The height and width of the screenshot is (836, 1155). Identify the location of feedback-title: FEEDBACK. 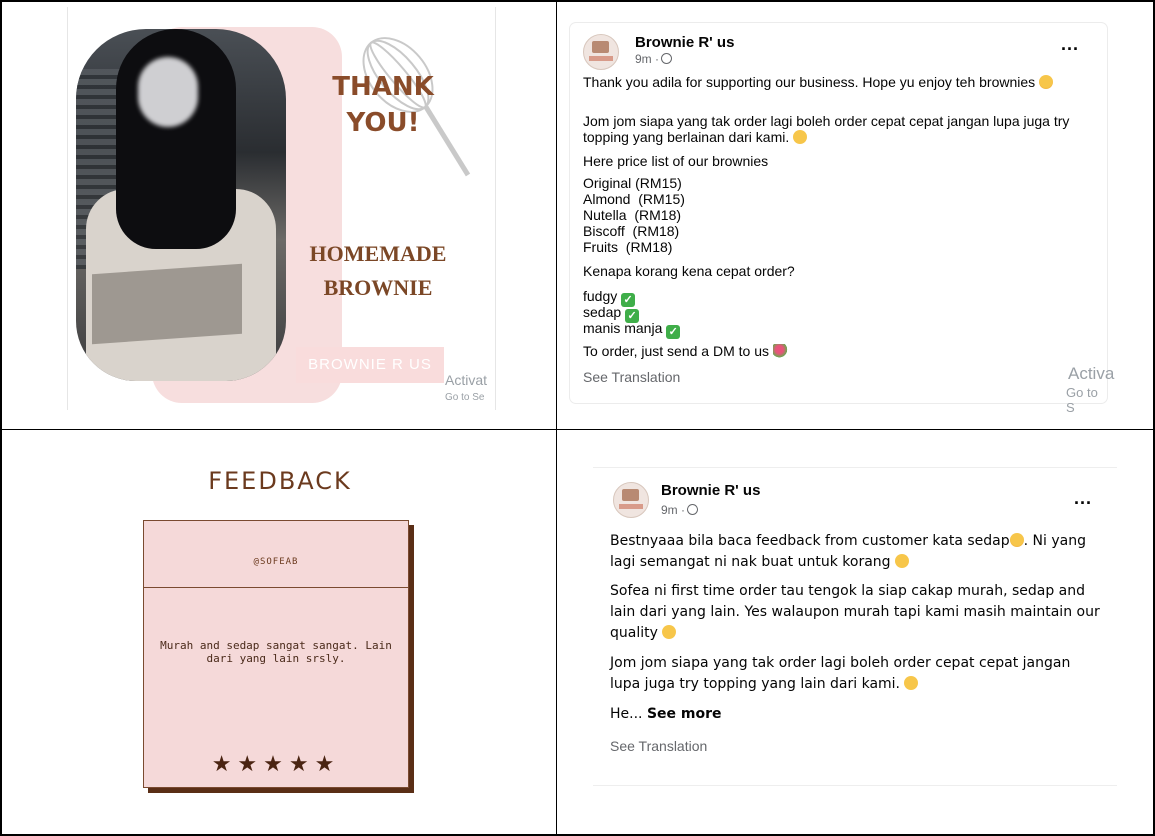
(280, 481).